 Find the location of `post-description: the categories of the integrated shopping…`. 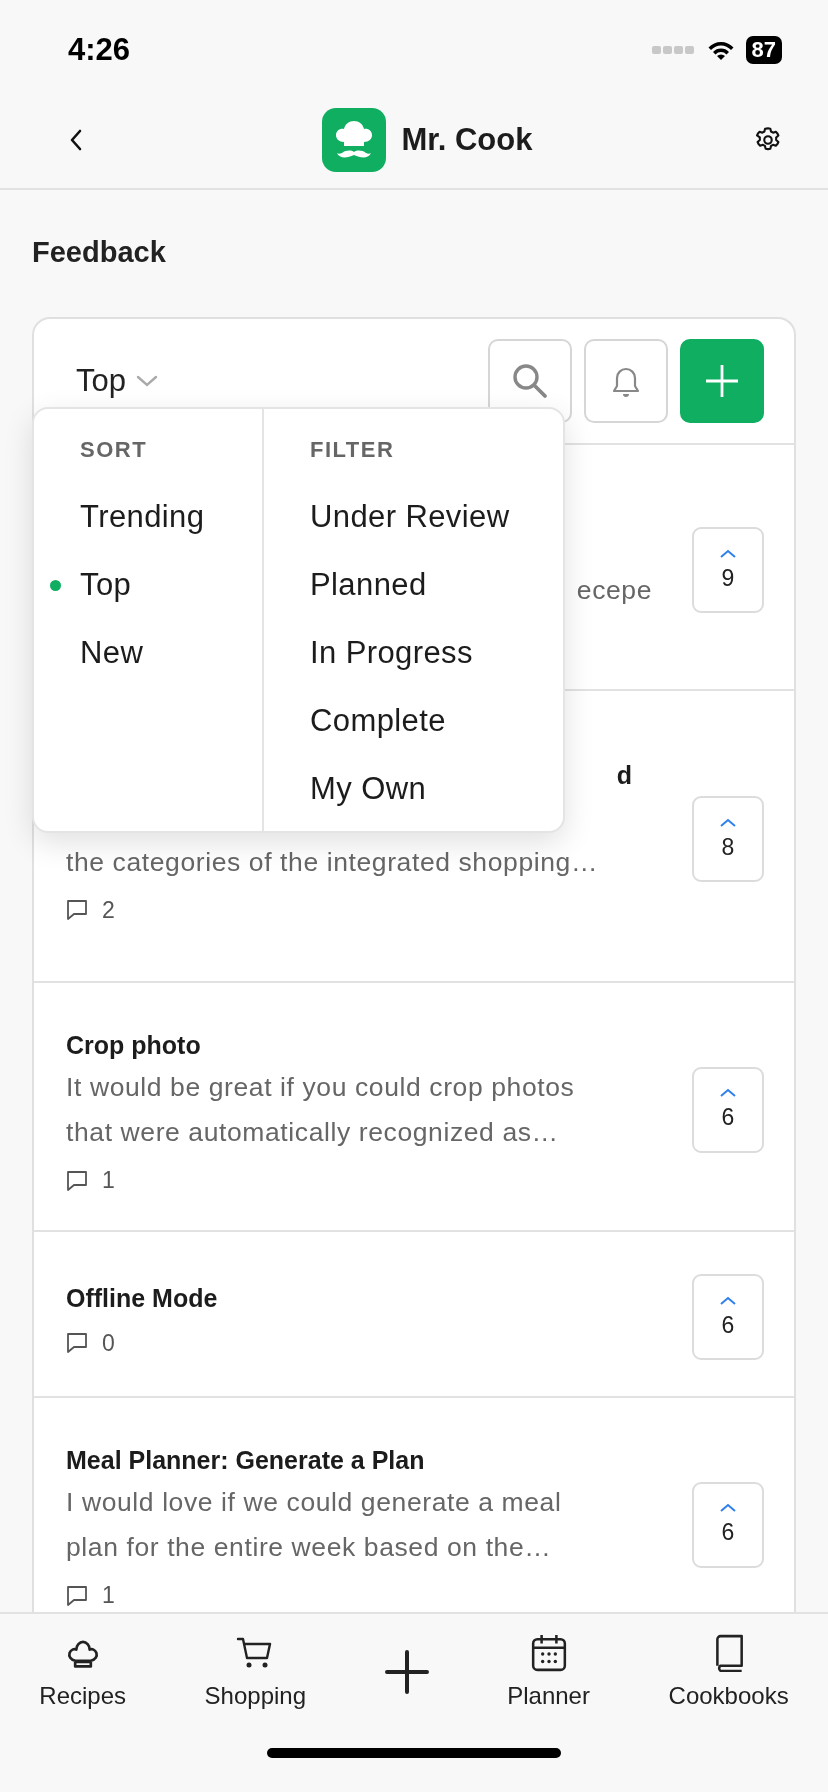

post-description: the categories of the integrated shopping… is located at coordinates (332, 862).